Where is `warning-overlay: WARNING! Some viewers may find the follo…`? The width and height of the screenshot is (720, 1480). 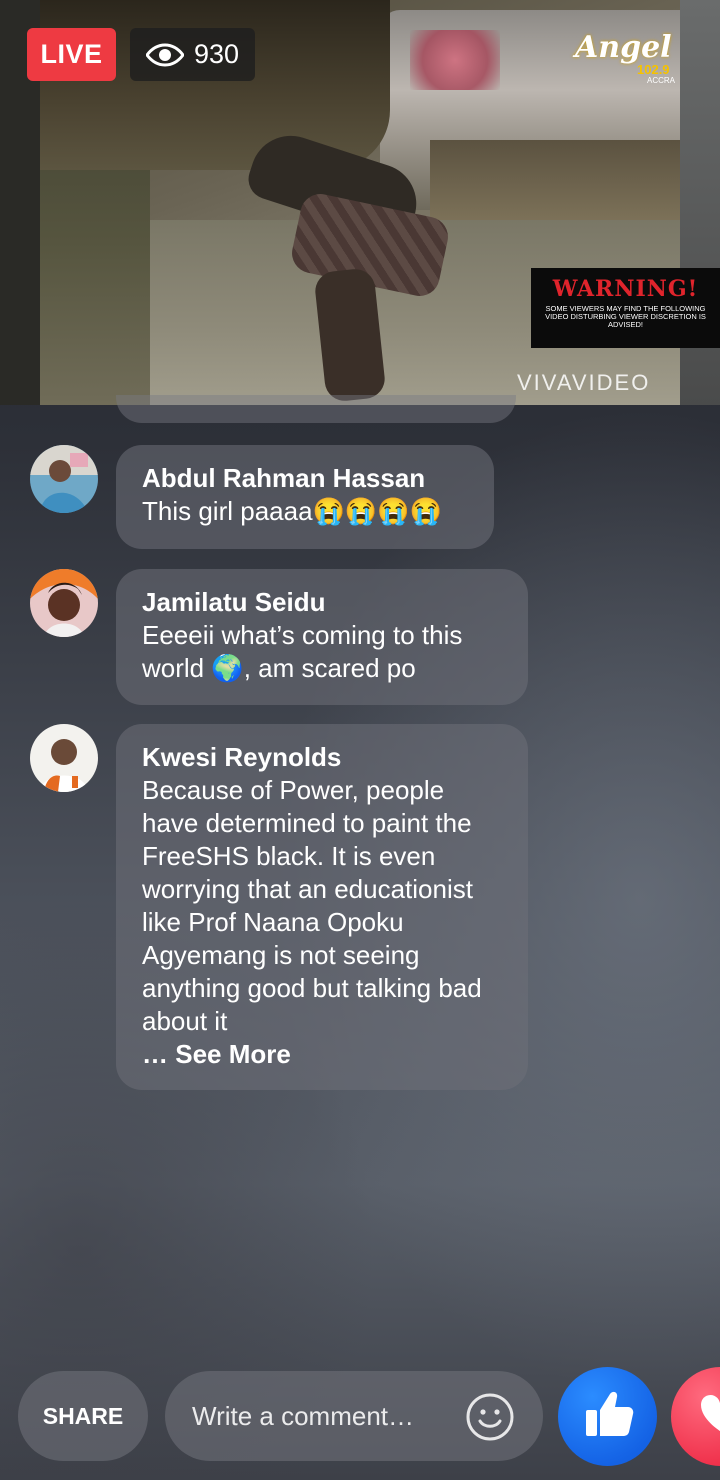
warning-overlay: WARNING! Some viewers may find the follo… is located at coordinates (625, 308).